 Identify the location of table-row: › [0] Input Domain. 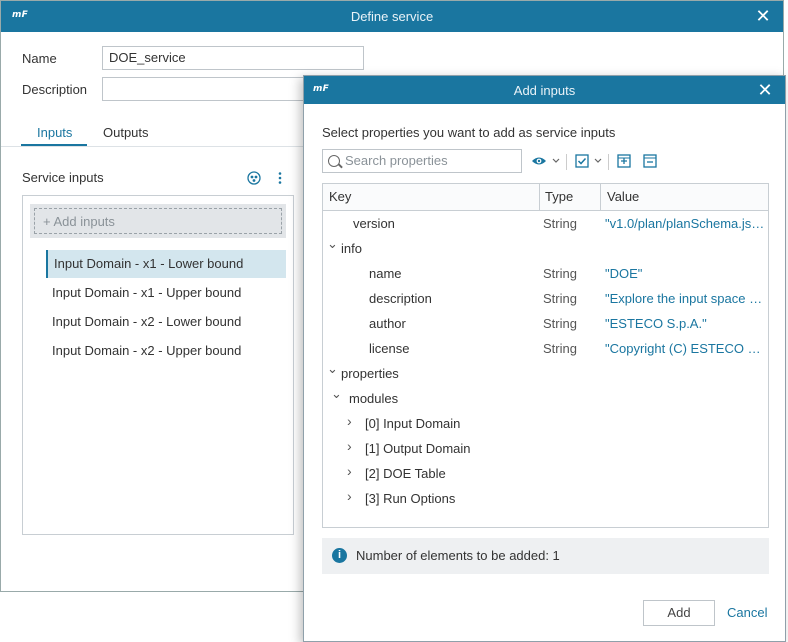
(545, 423).